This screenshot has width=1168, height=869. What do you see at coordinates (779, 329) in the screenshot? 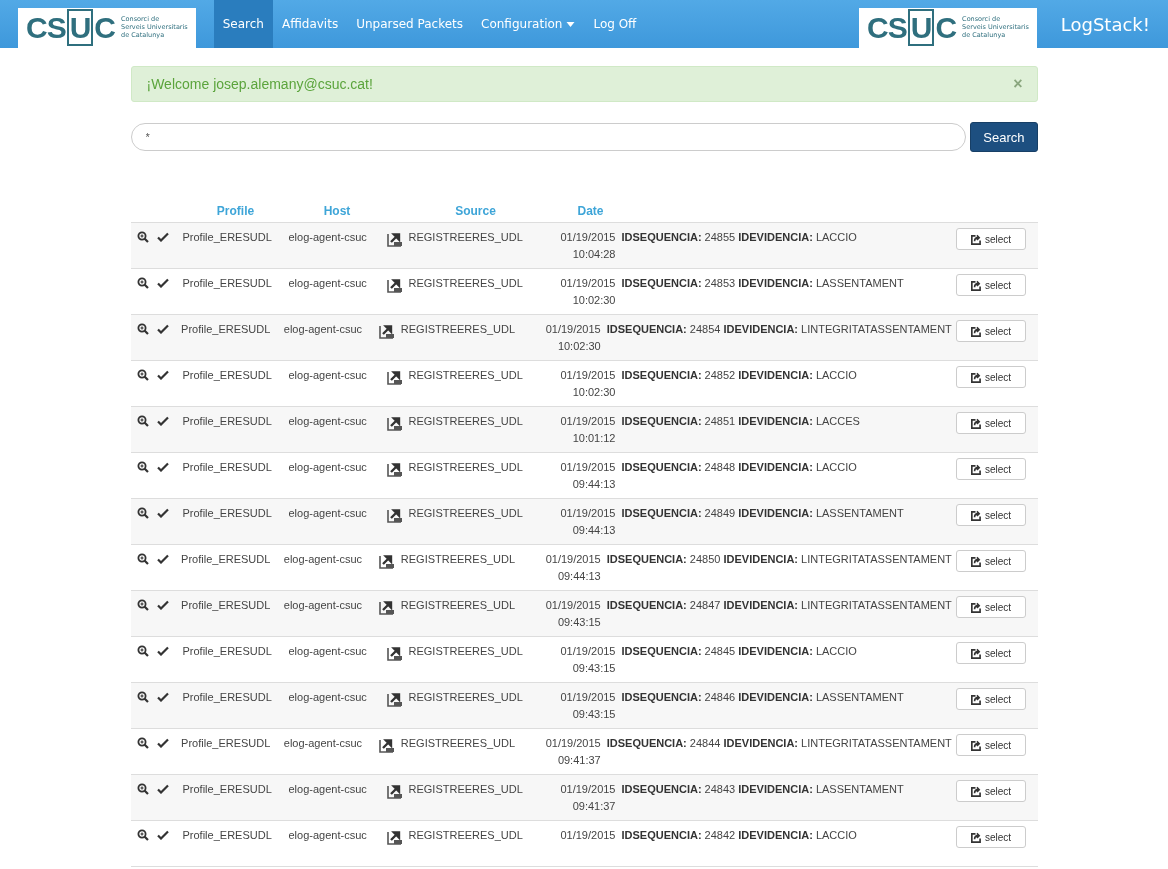
I see `details-cell: IDSEQUENCIA: 24854 IDEVIDENCIA: LINTEGRITATASSENTAMENT` at bounding box center [779, 329].